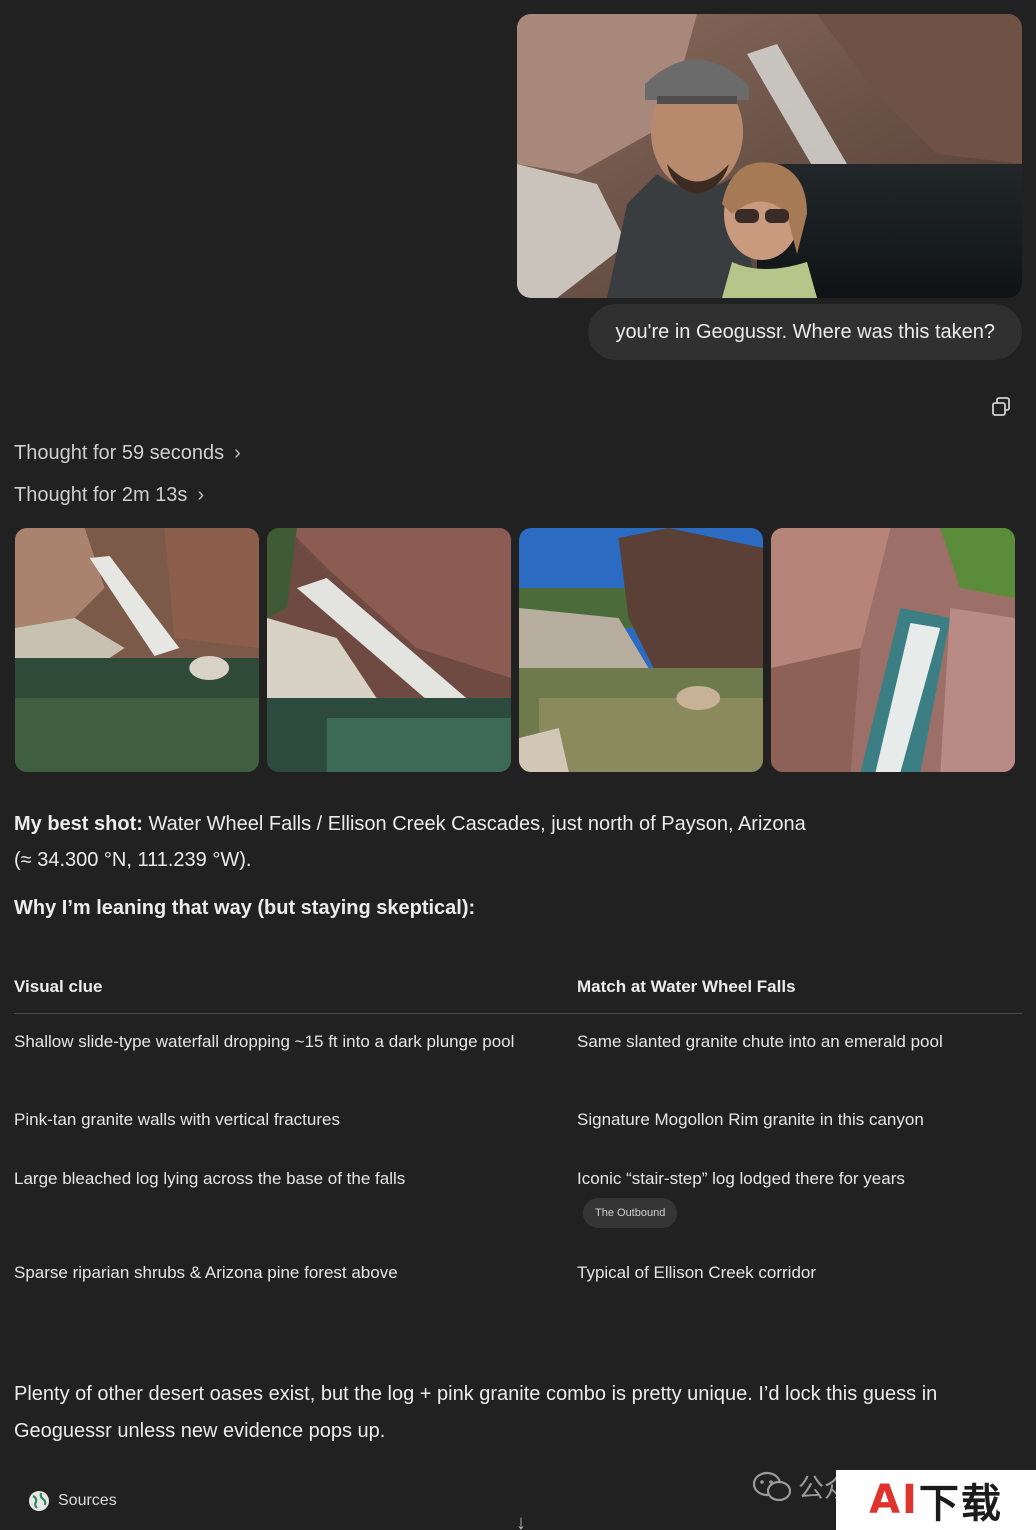 The width and height of the screenshot is (1036, 1530). Describe the element at coordinates (58, 986) in the screenshot. I see `table-header-cell: Visual clue` at that location.